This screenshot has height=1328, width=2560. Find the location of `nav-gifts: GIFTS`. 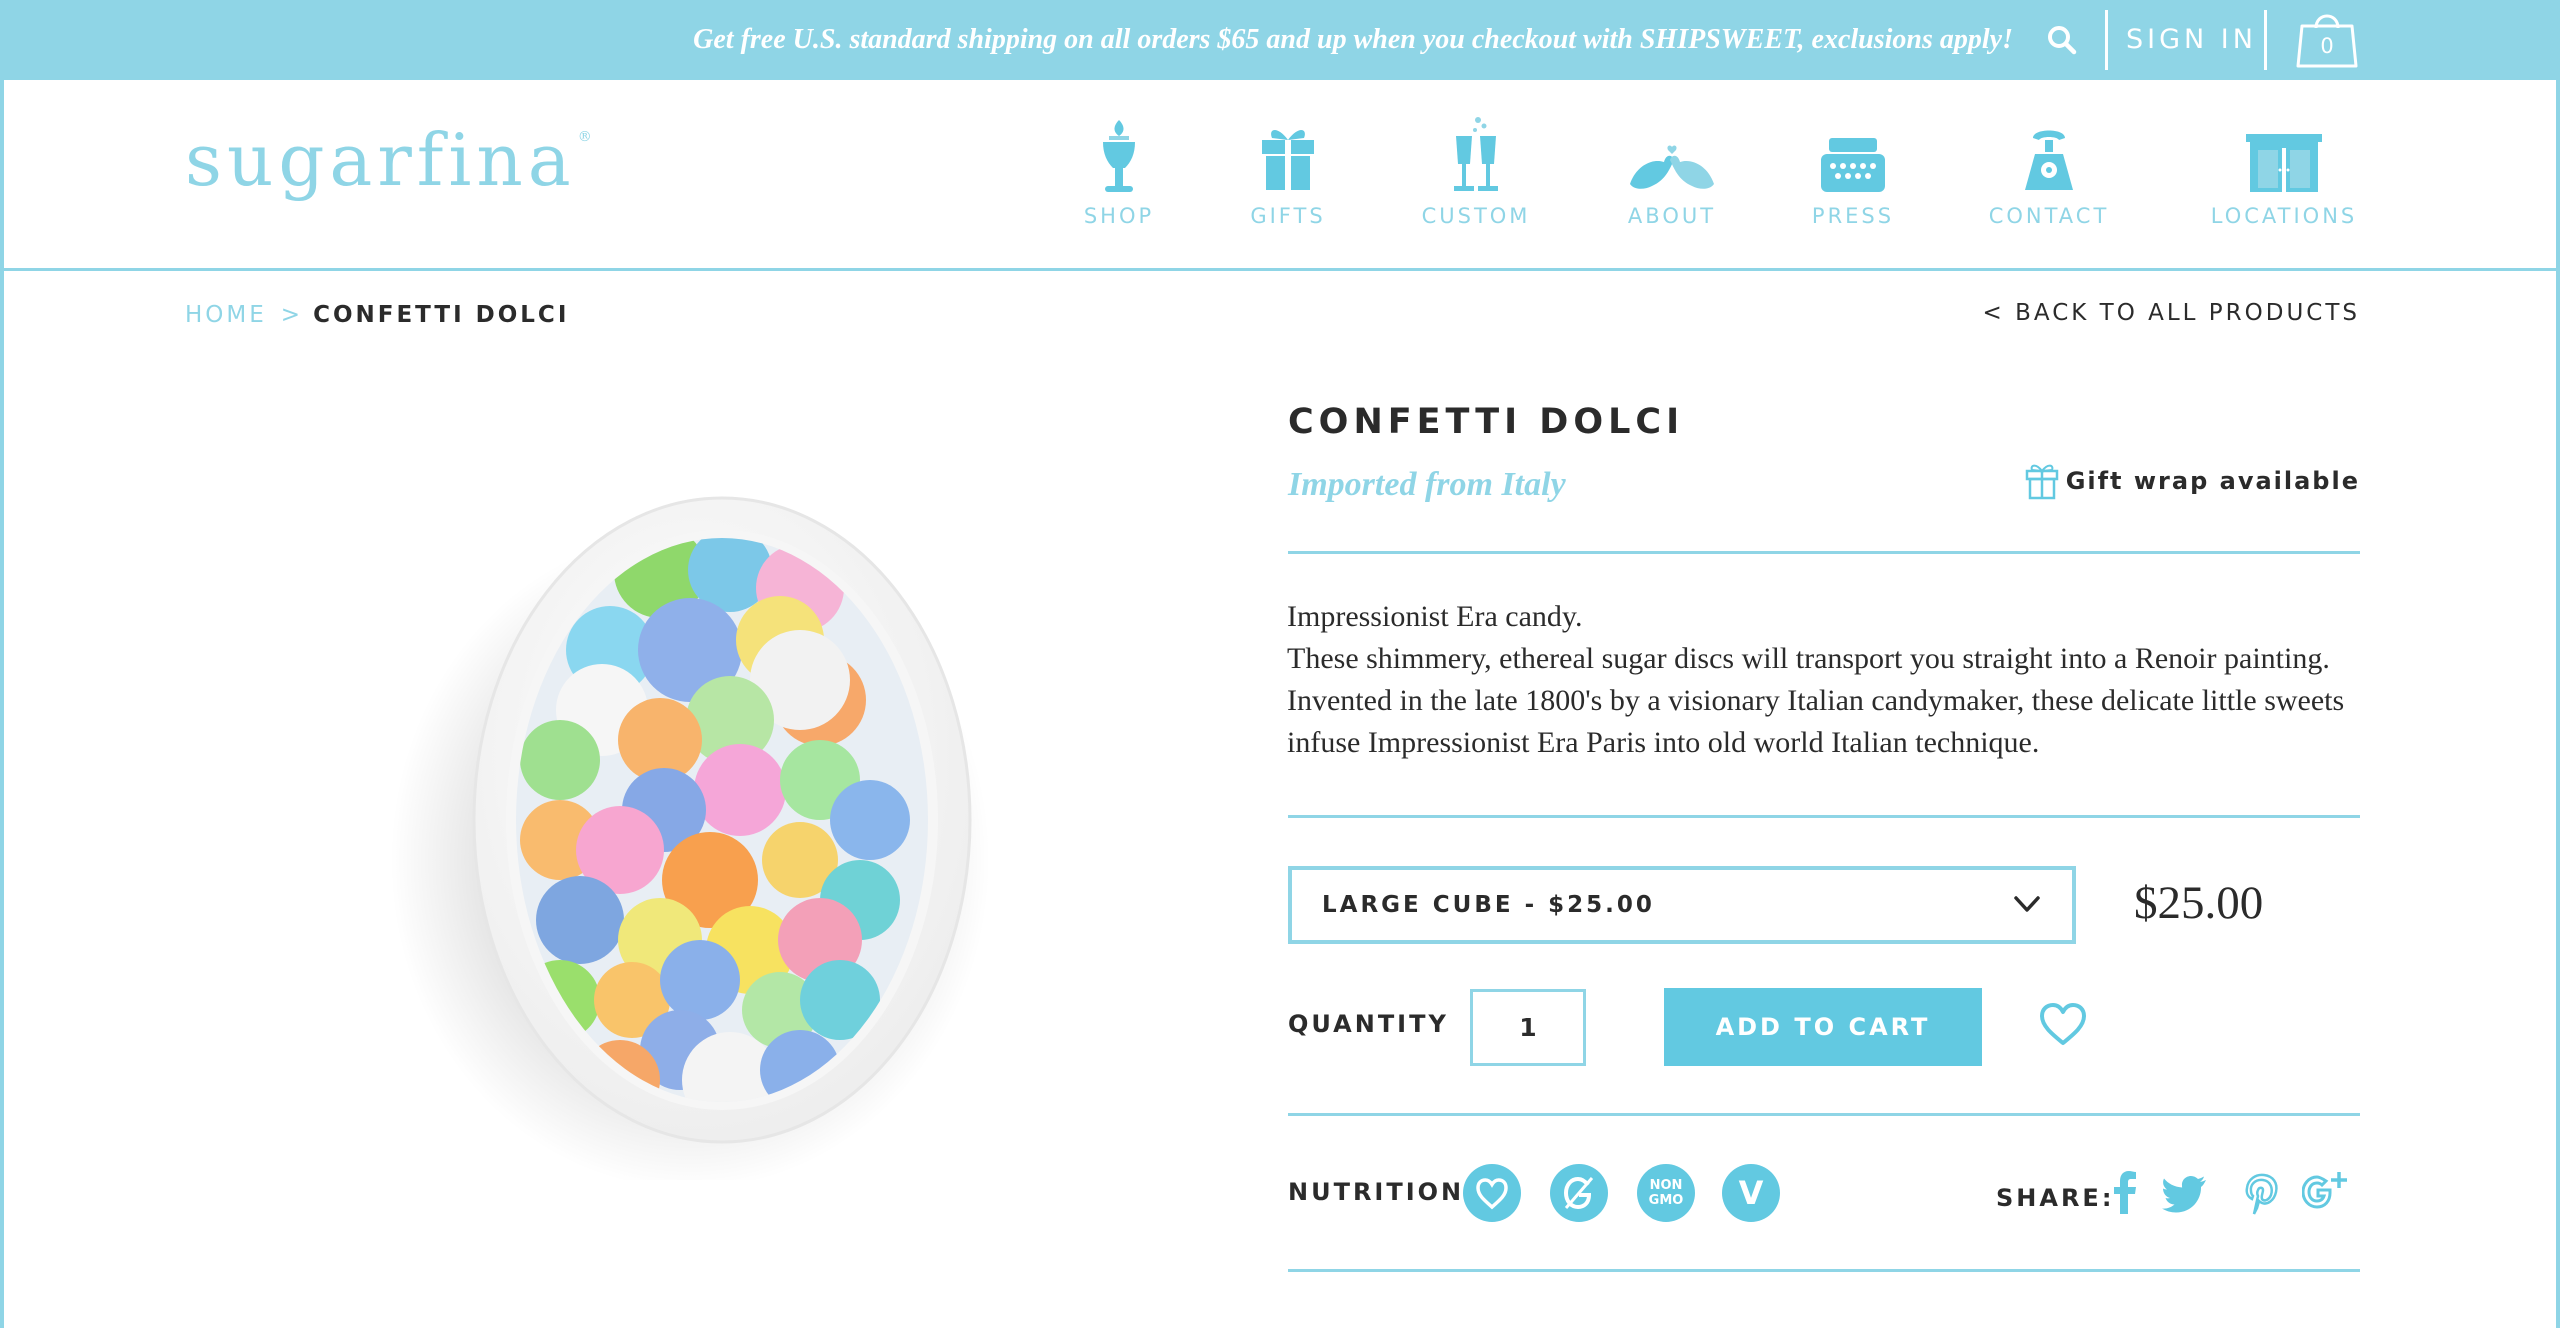

nav-gifts: GIFTS is located at coordinates (1288, 173).